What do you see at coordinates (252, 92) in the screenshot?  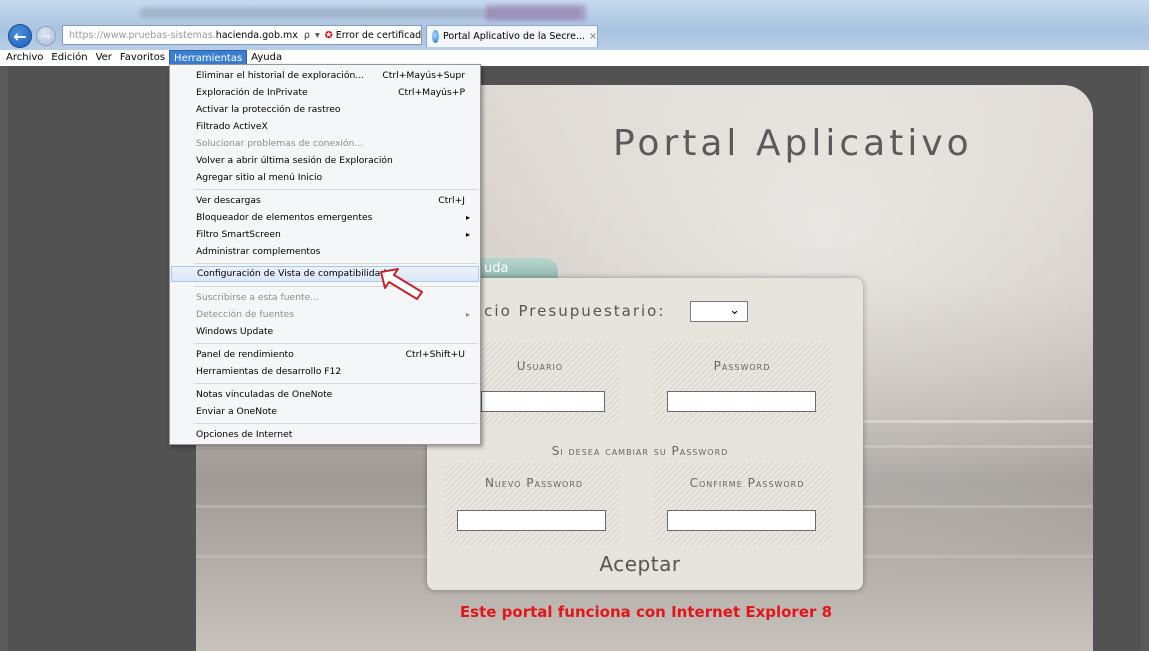 I see `menu-item-label: Exploración de InPrivate` at bounding box center [252, 92].